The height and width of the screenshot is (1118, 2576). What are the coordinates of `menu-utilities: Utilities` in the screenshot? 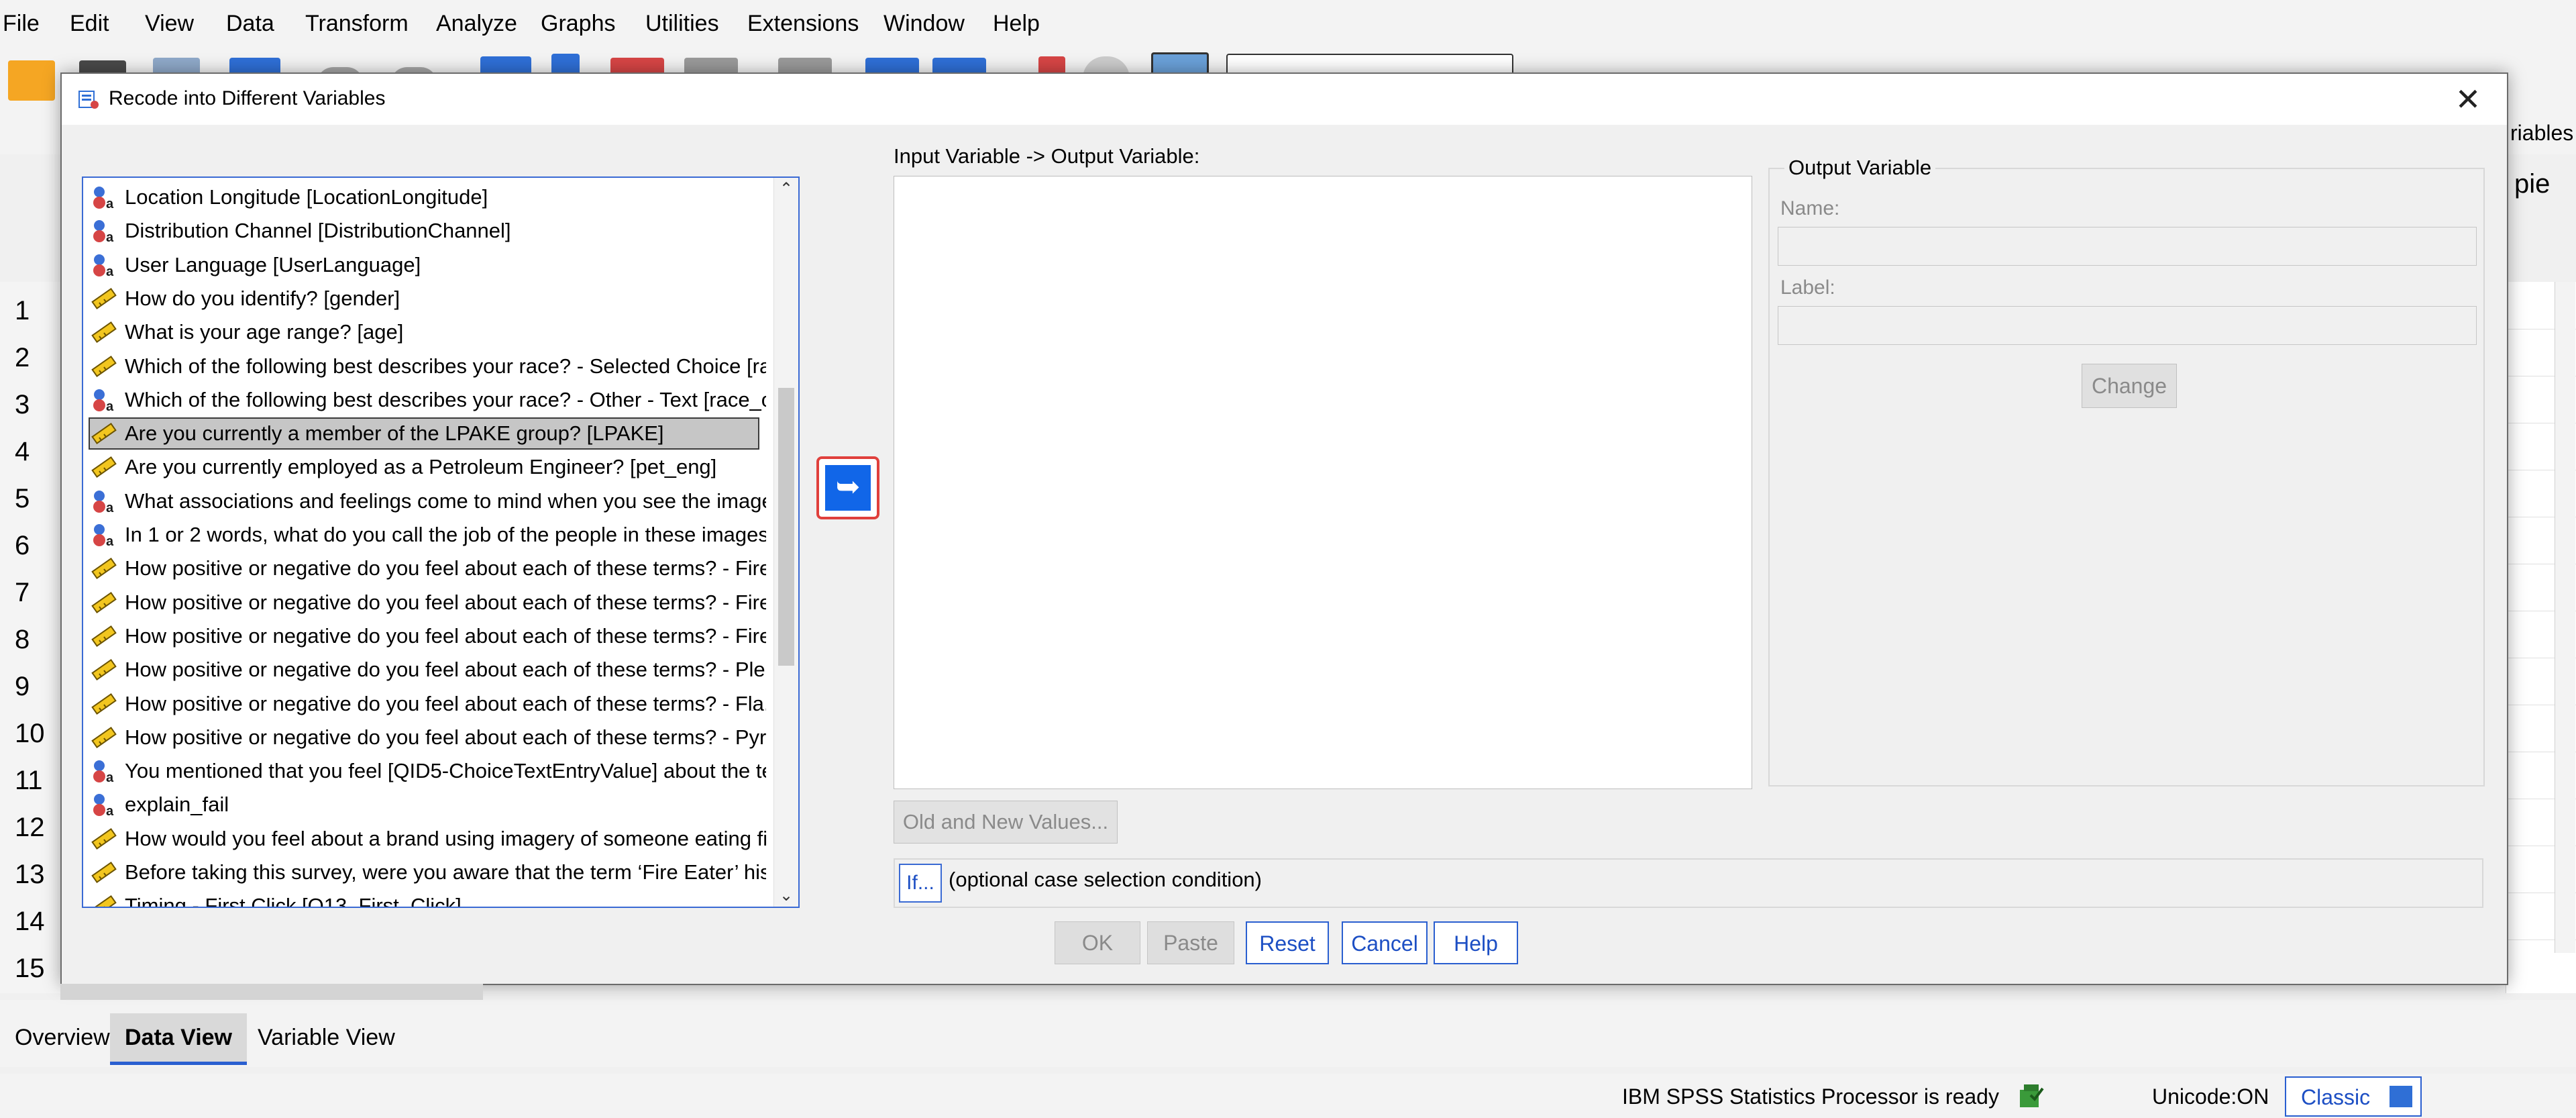 It's located at (682, 24).